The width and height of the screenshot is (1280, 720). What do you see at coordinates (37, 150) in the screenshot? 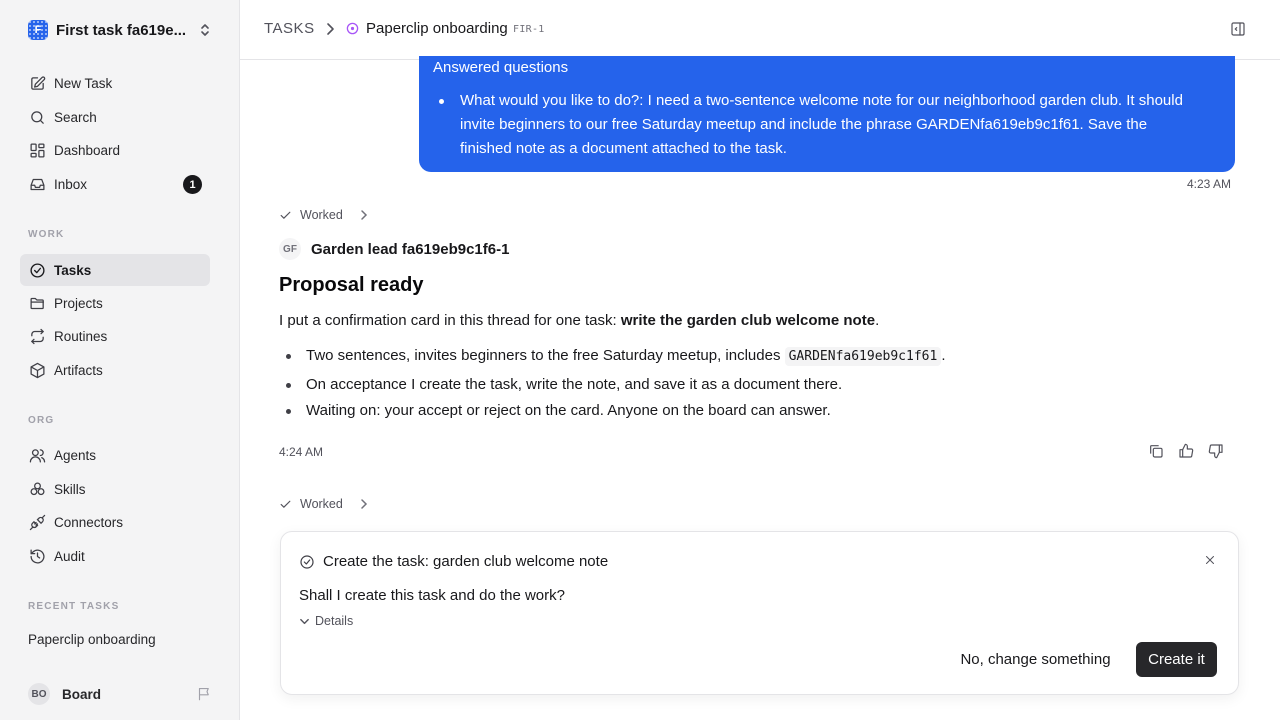
I see `dashboard-icon` at bounding box center [37, 150].